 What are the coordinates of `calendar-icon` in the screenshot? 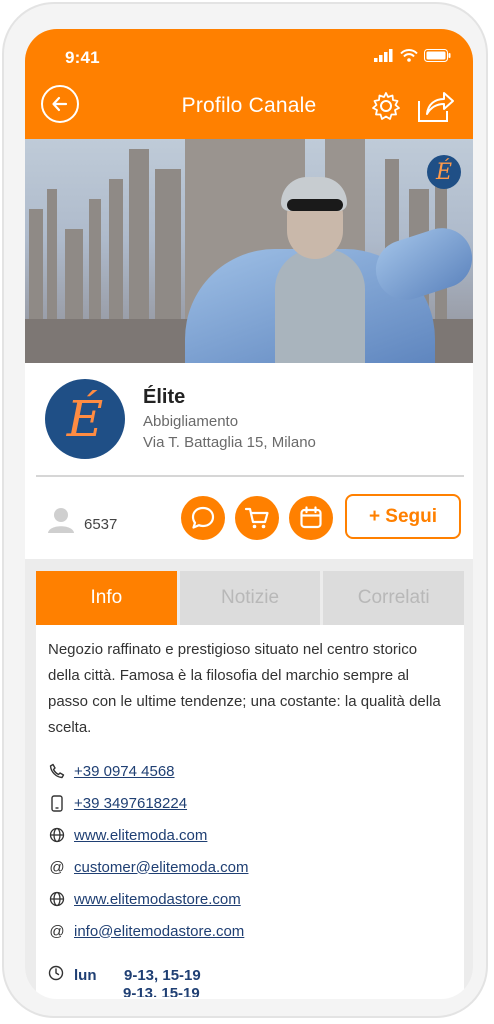 It's located at (311, 517).